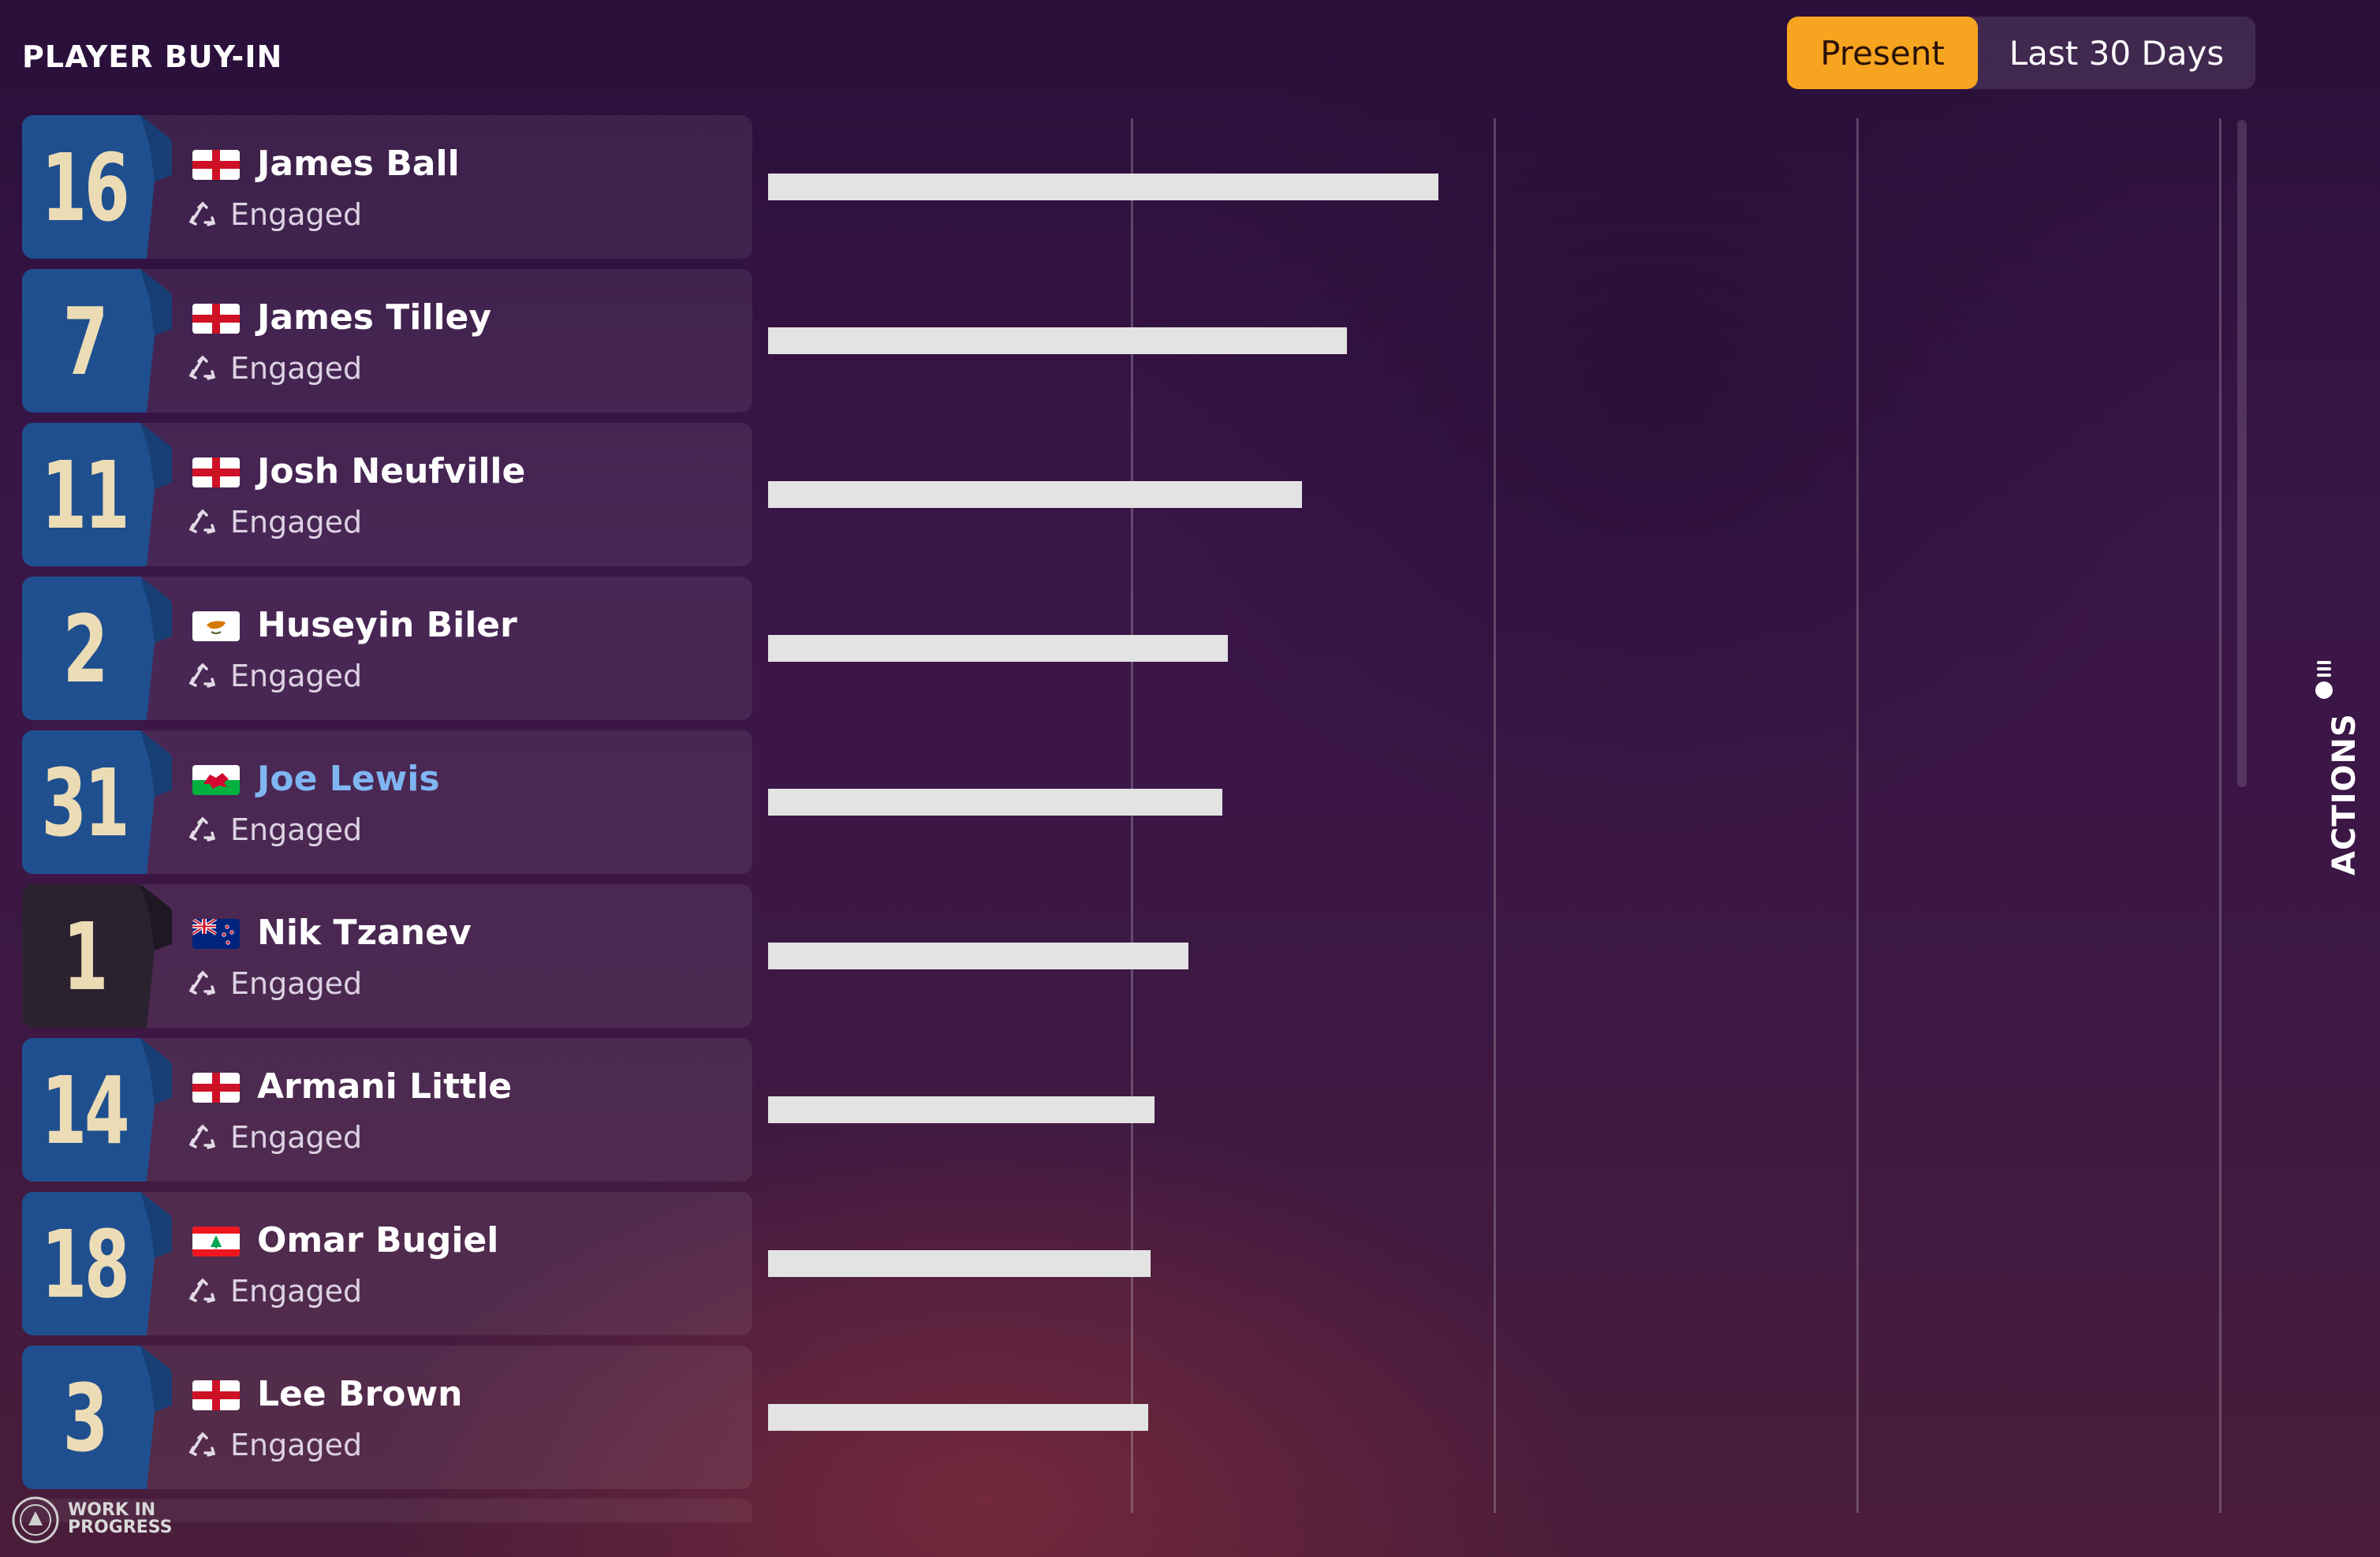 Image resolution: width=2380 pixels, height=1557 pixels. What do you see at coordinates (387, 1263) in the screenshot?
I see `player-row: 18 Omar Bugiel Engaged` at bounding box center [387, 1263].